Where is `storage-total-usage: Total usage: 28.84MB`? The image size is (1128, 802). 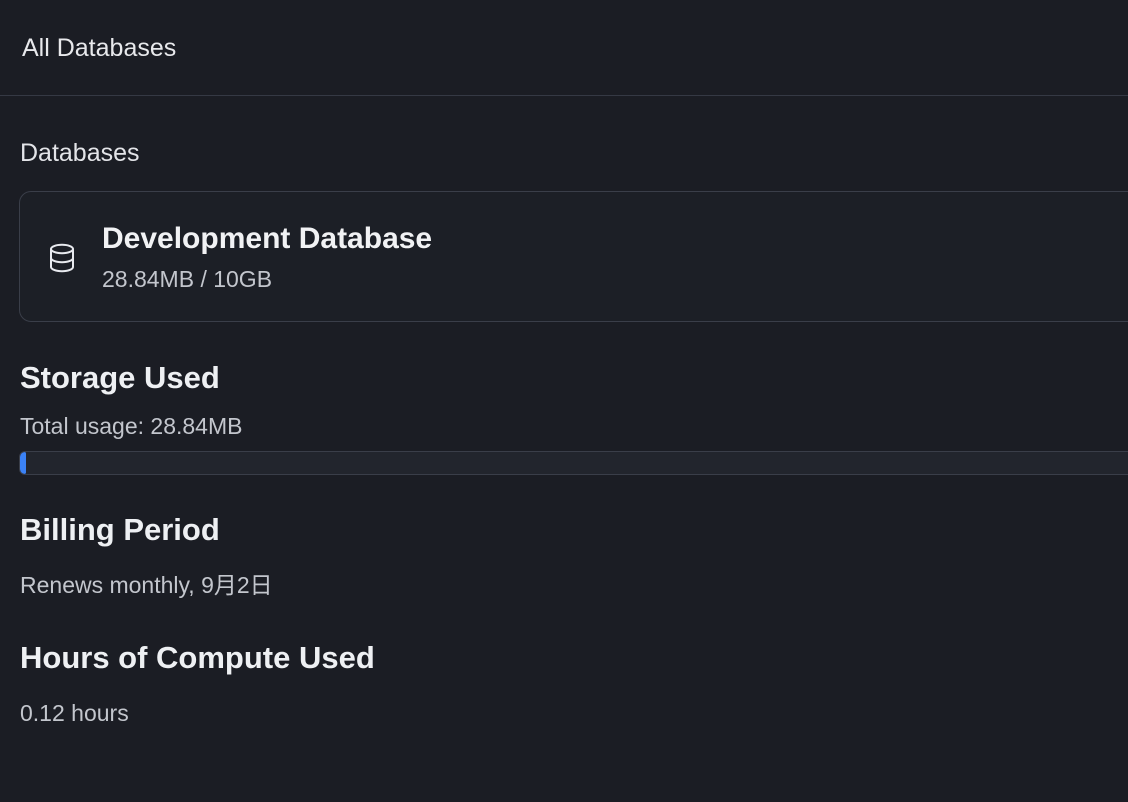 storage-total-usage: Total usage: 28.84MB is located at coordinates (131, 426).